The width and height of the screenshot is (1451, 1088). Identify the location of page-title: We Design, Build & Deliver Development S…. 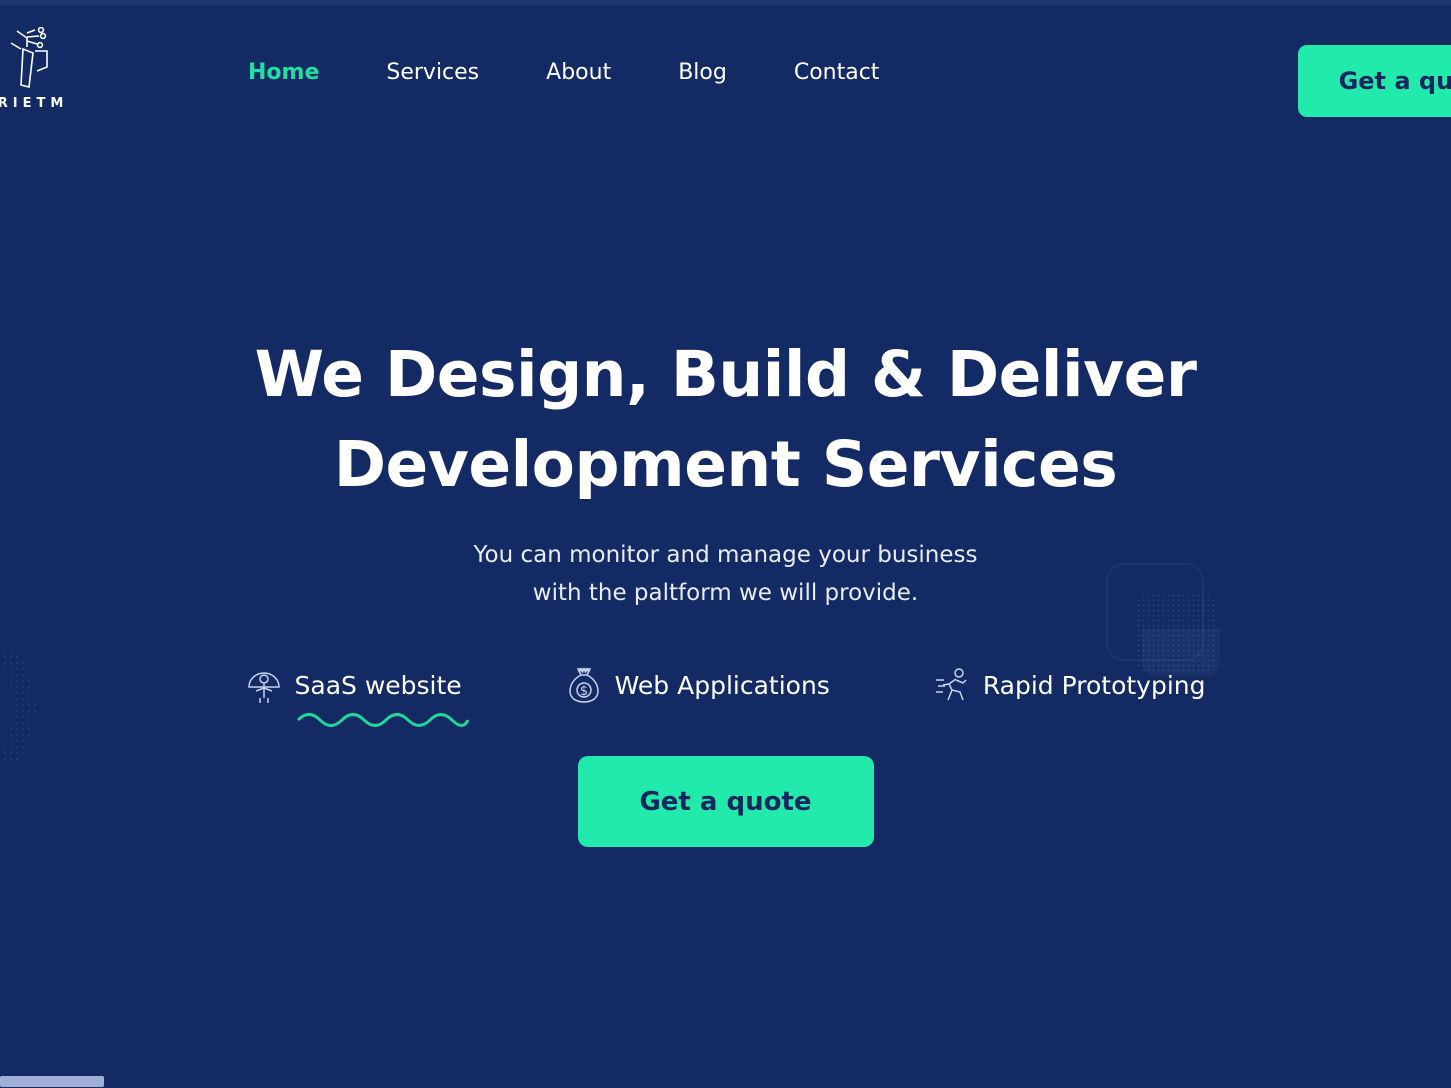
(726, 420).